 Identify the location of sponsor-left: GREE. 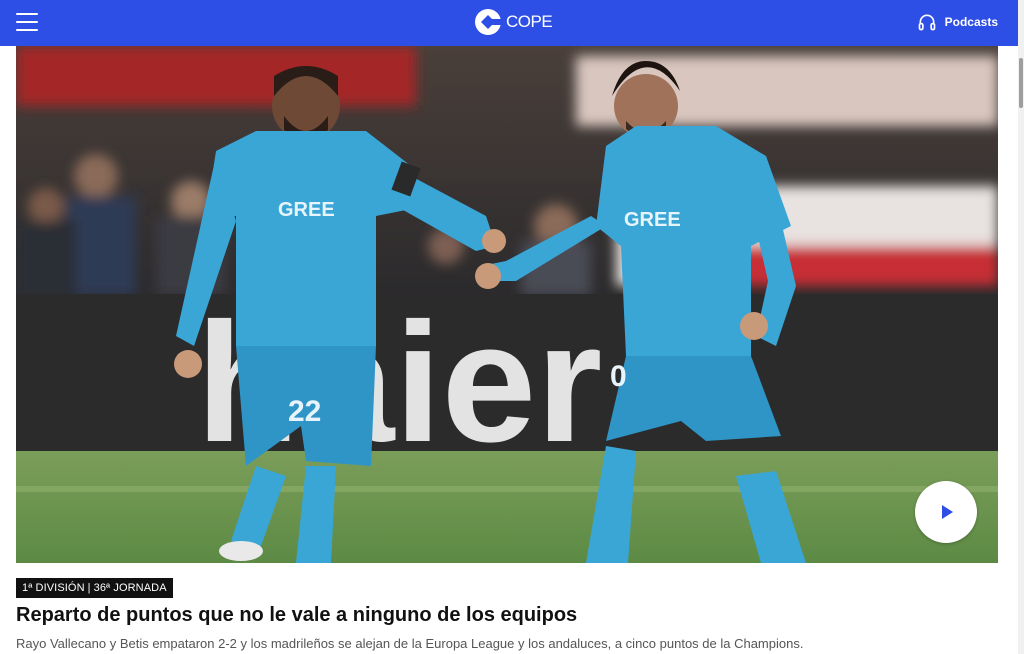
(306, 210).